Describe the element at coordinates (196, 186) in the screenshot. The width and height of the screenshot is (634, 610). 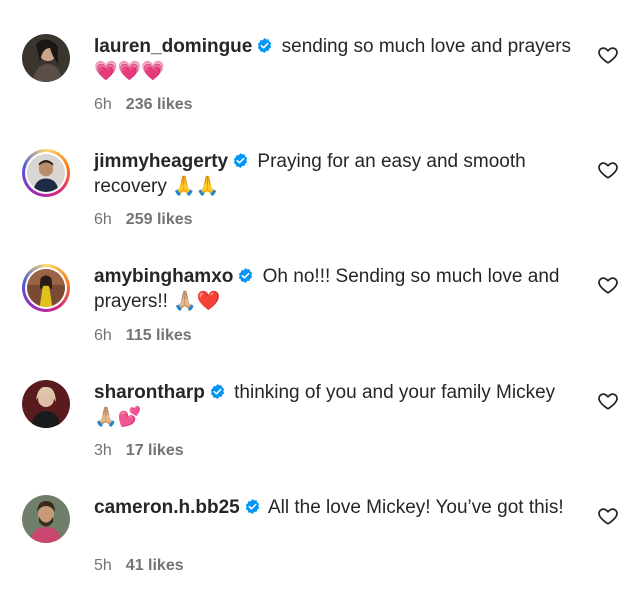
I see `comment-emoji: 🙏🙏` at that location.